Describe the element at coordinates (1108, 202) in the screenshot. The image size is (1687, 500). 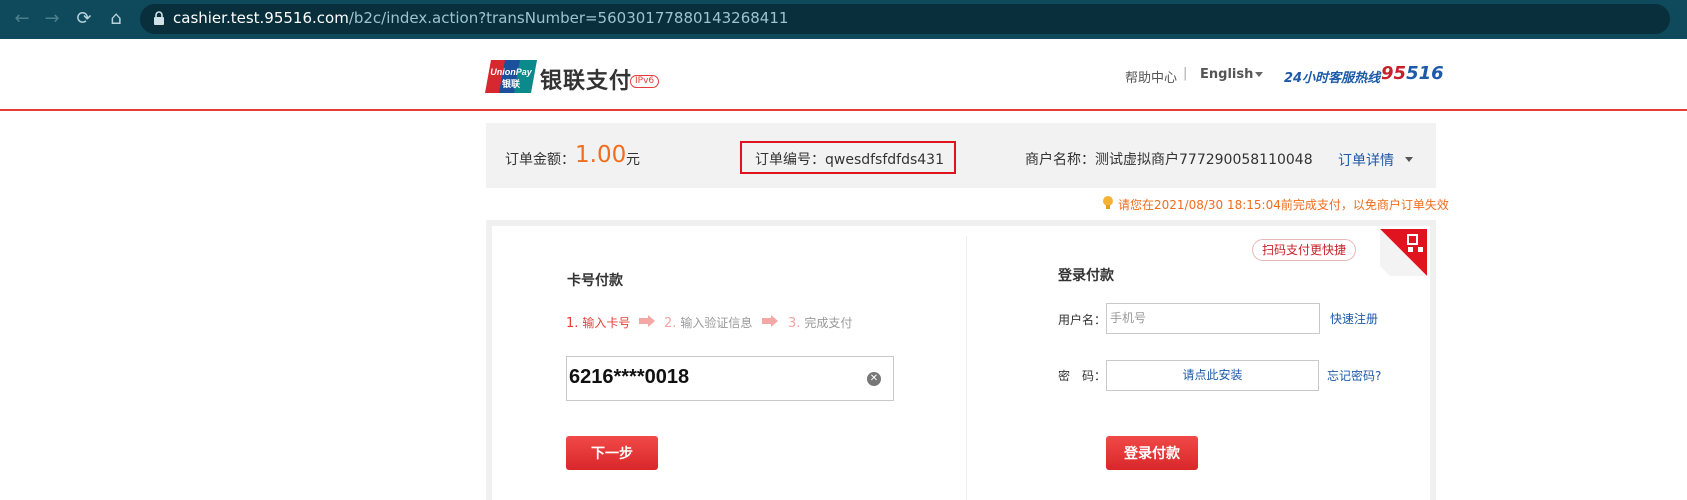
I see `lightbulb-icon` at that location.